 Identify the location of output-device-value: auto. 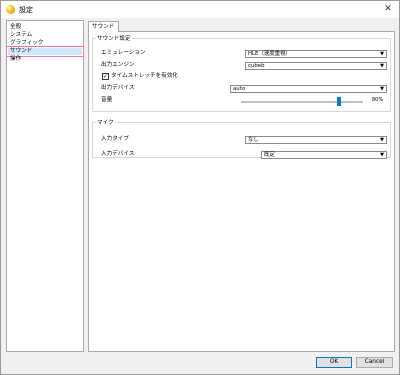
(239, 89).